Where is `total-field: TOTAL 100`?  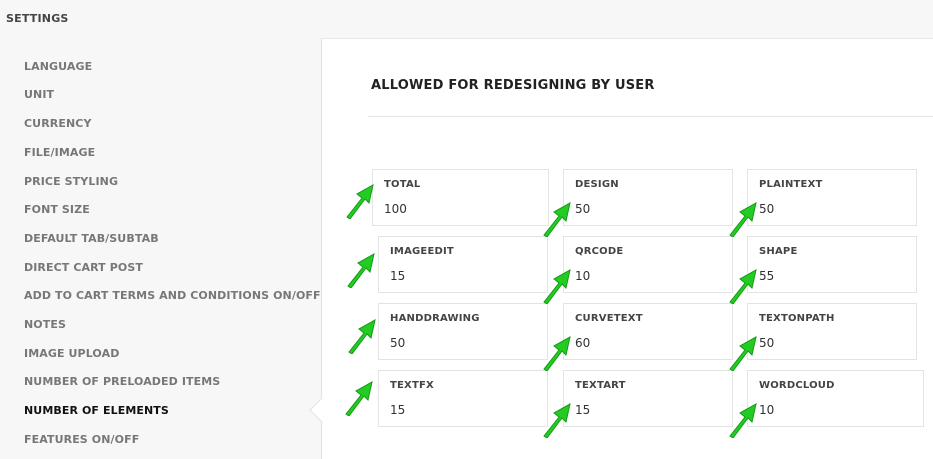
total-field: TOTAL 100 is located at coordinates (460, 197).